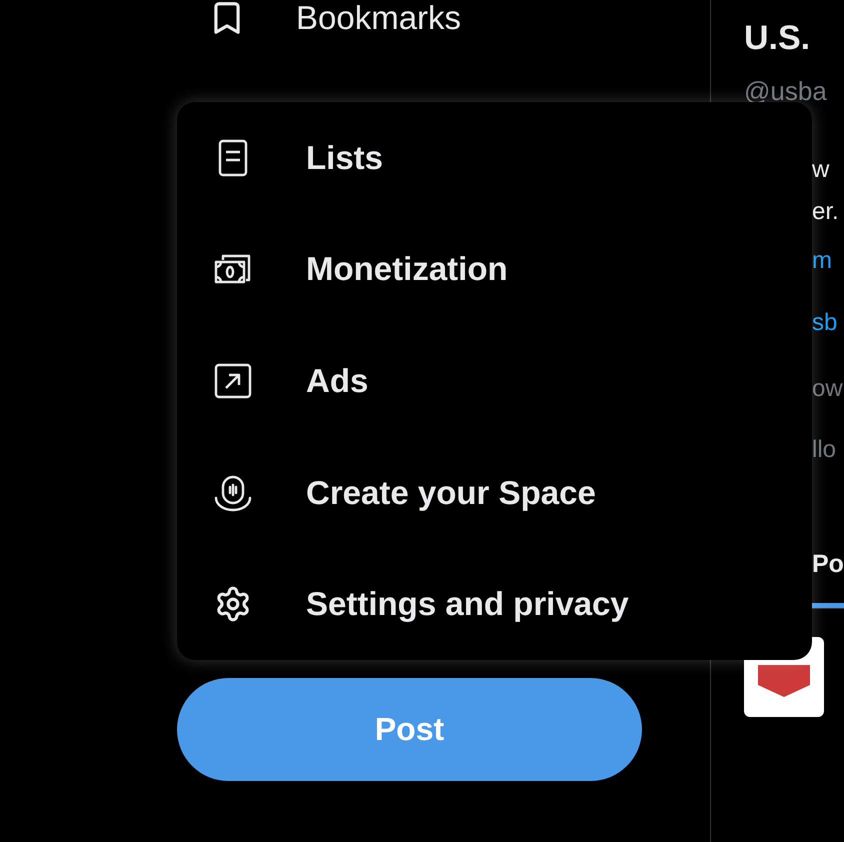 The width and height of the screenshot is (844, 842). Describe the element at coordinates (822, 260) in the screenshot. I see `profile-link: m` at that location.